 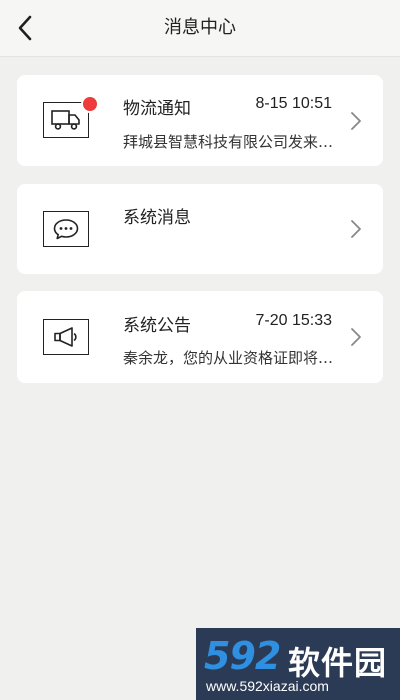 What do you see at coordinates (90, 104) in the screenshot?
I see `unread-badge` at bounding box center [90, 104].